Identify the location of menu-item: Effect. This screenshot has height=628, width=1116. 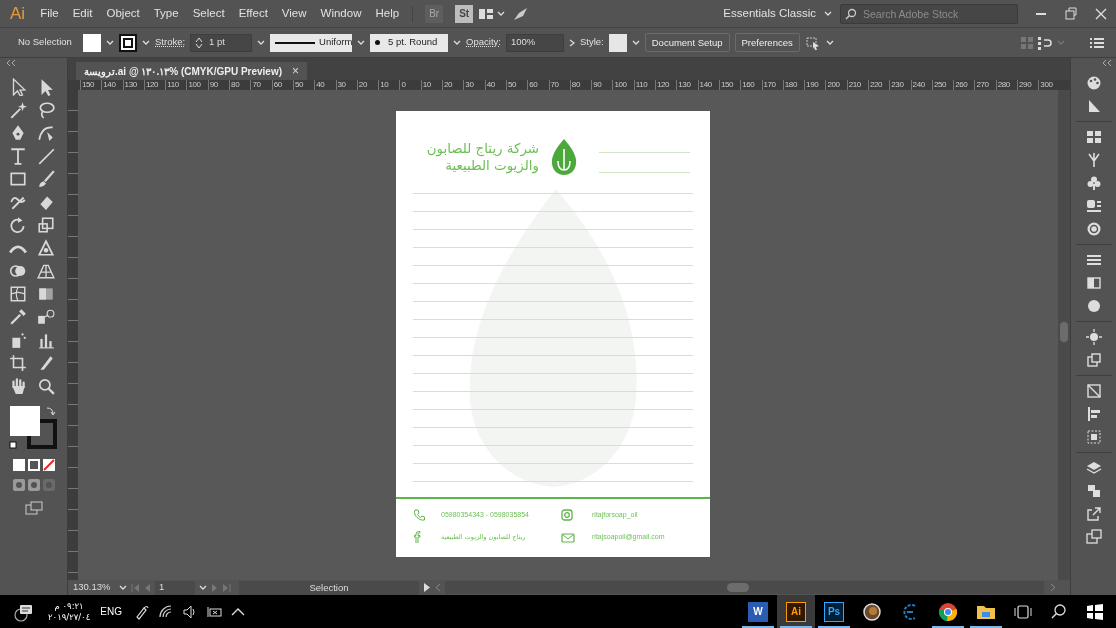
(253, 13).